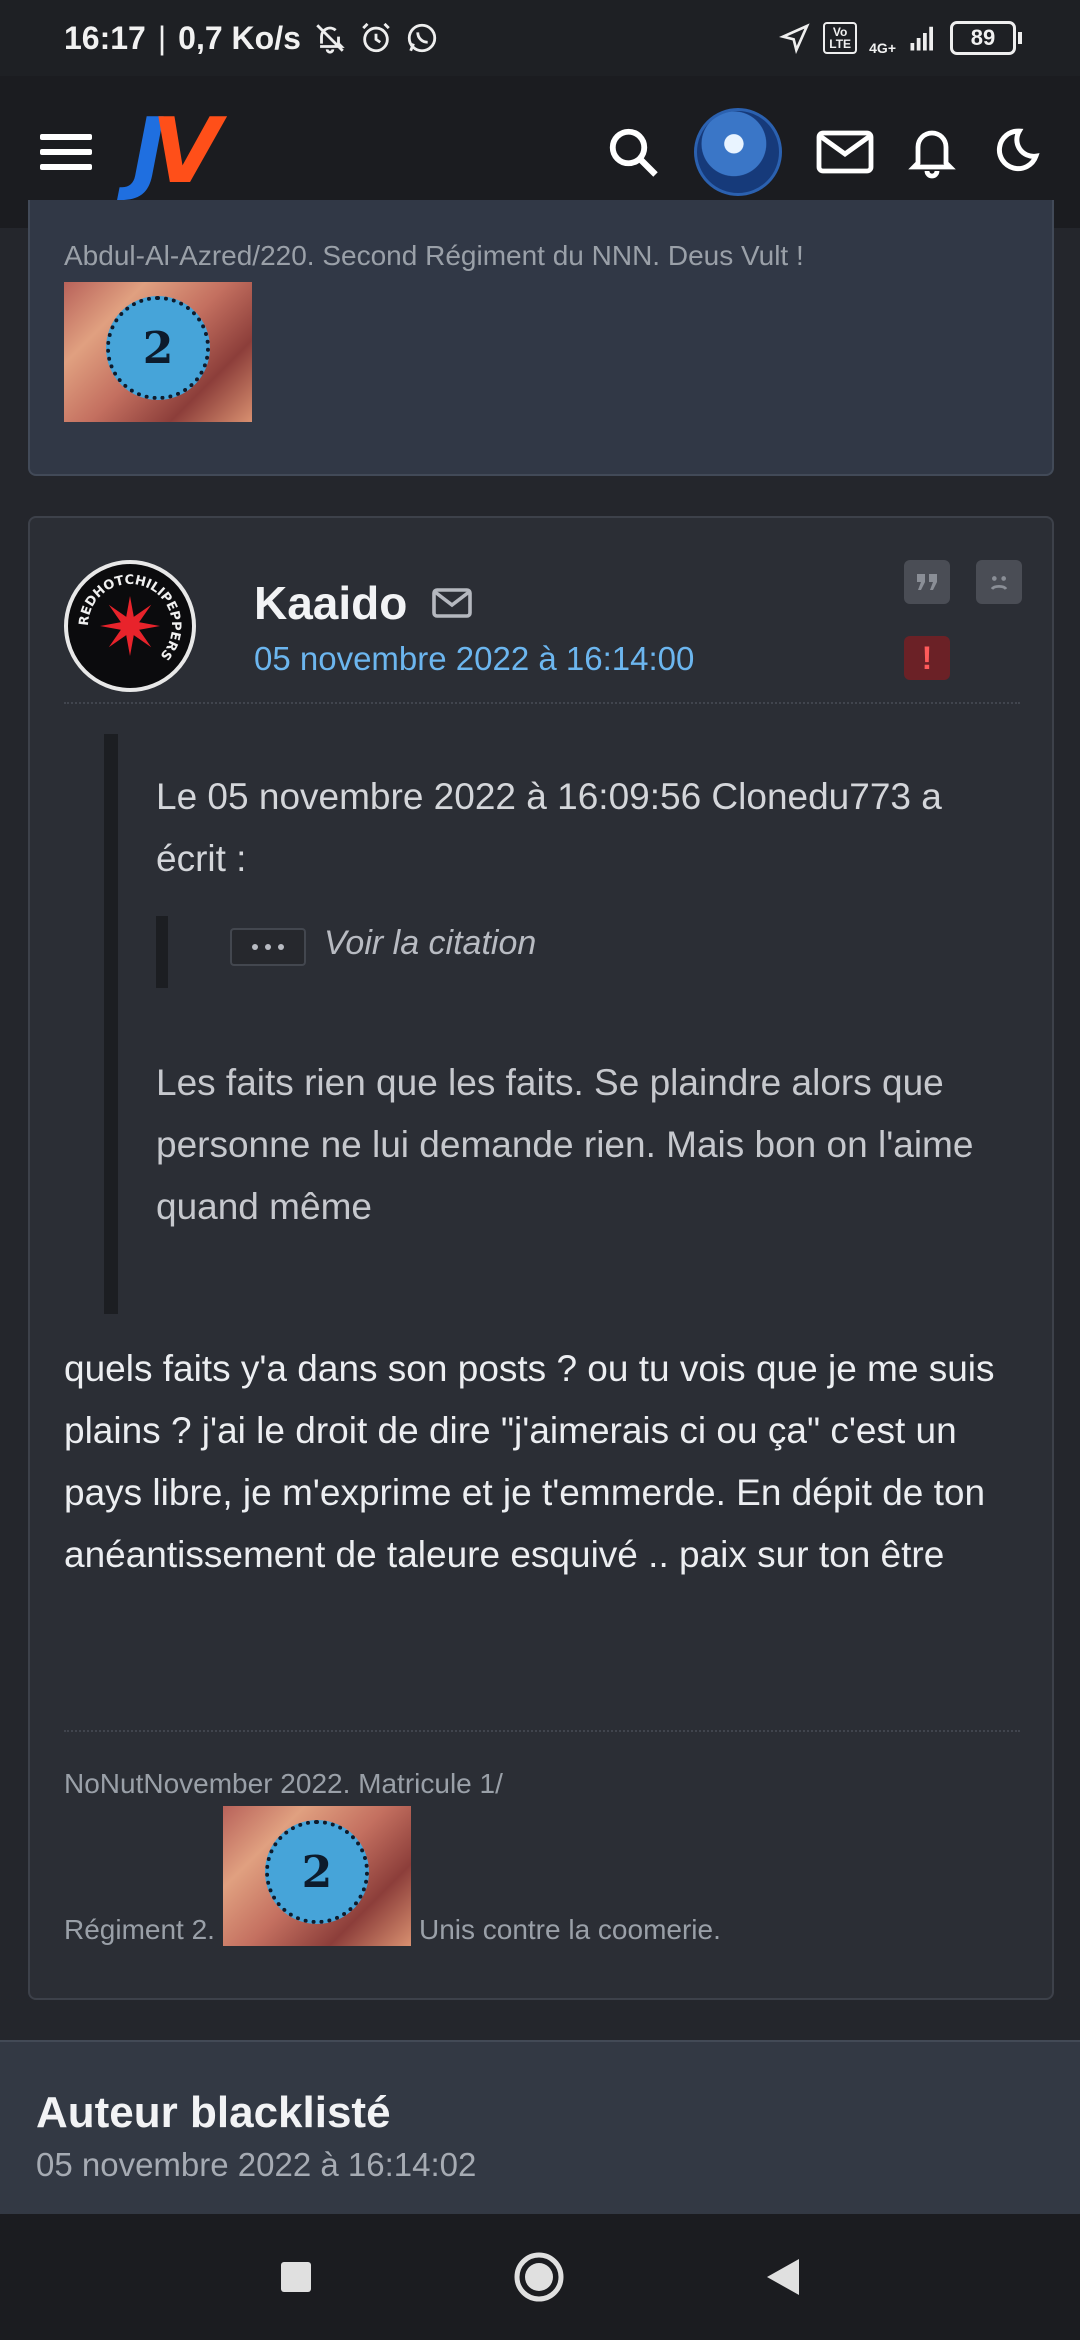 This screenshot has height=2340, width=1080. What do you see at coordinates (376, 37) in the screenshot?
I see `alarm-icon` at bounding box center [376, 37].